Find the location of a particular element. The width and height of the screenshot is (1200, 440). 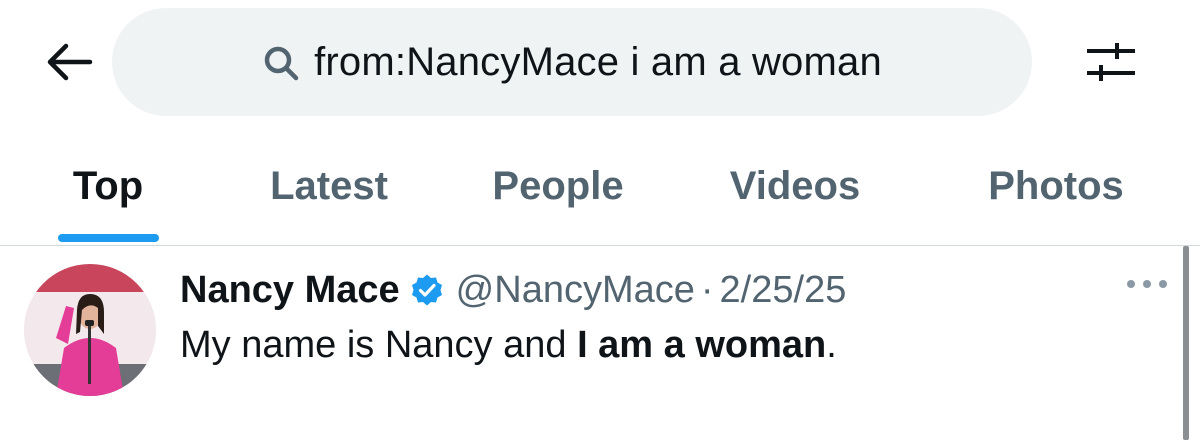

tweet-text-end: . is located at coordinates (831, 345).